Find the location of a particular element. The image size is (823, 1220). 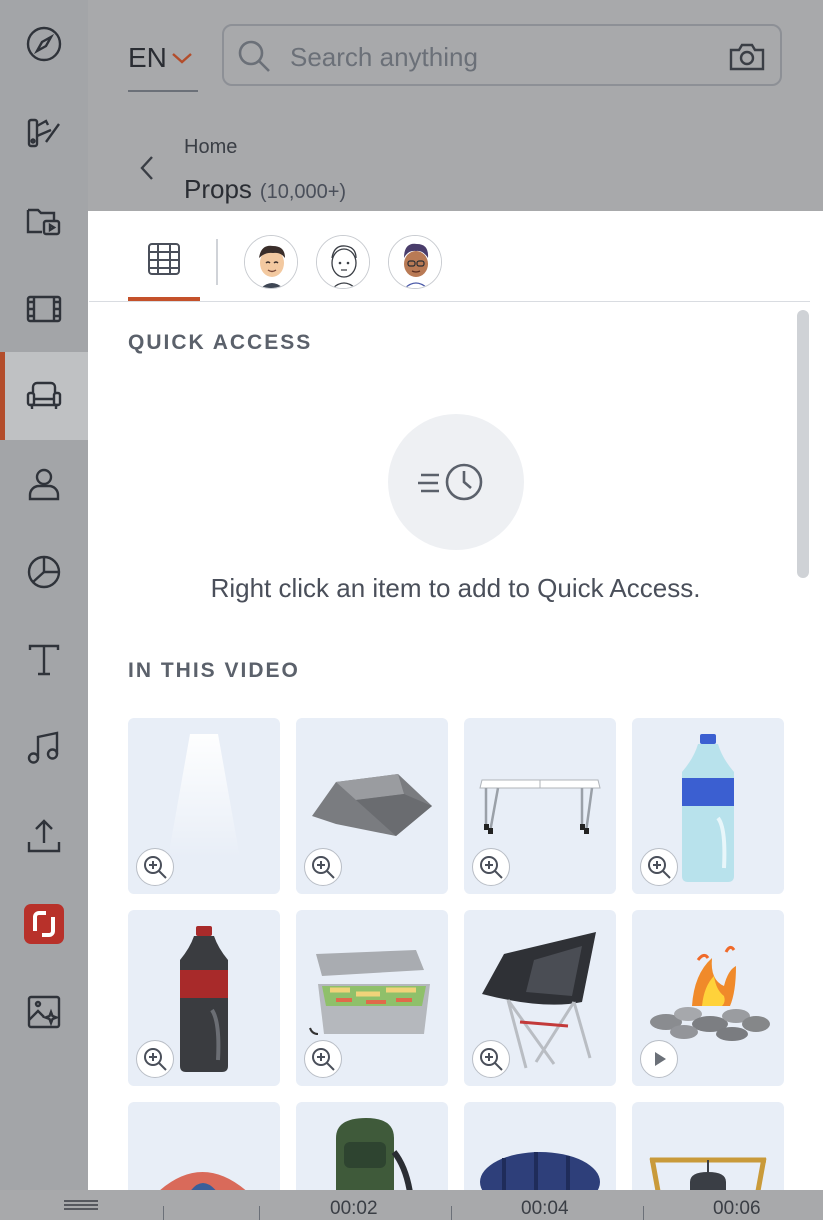

grid-icon is located at coordinates (164, 259).